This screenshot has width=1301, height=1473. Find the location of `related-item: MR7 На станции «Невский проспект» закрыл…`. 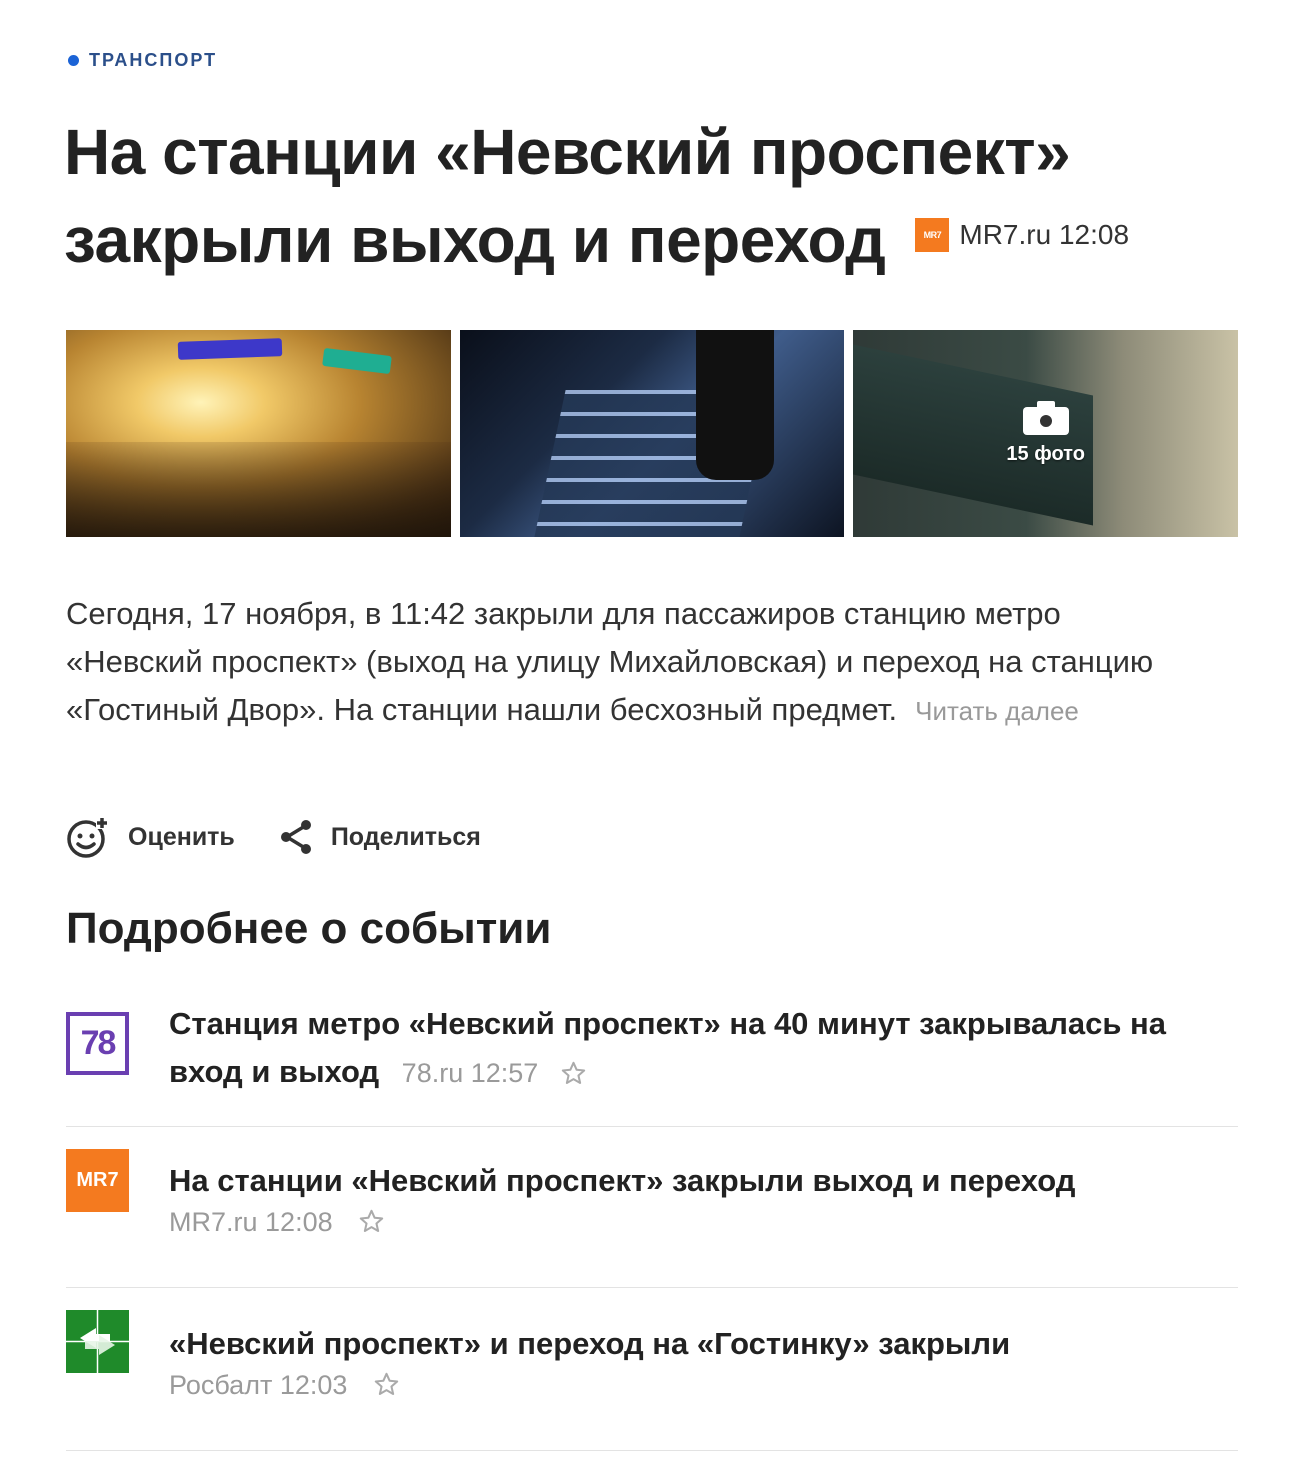

related-item: MR7 На станции «Невский проспект» закрыл… is located at coordinates (652, 1207).